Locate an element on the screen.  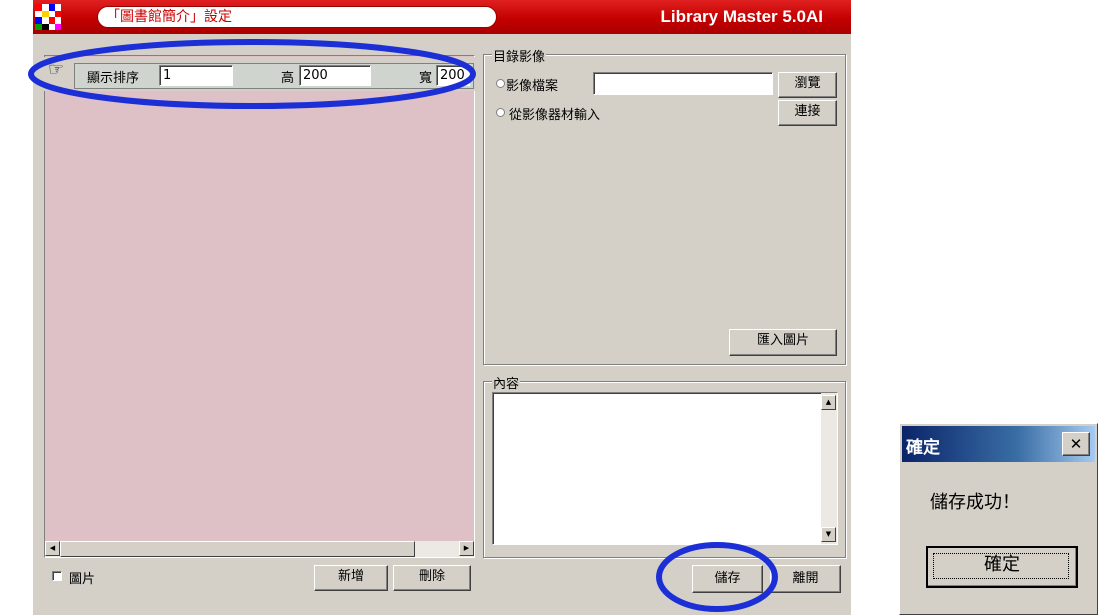
annotation-oval-save is located at coordinates (717, 577).